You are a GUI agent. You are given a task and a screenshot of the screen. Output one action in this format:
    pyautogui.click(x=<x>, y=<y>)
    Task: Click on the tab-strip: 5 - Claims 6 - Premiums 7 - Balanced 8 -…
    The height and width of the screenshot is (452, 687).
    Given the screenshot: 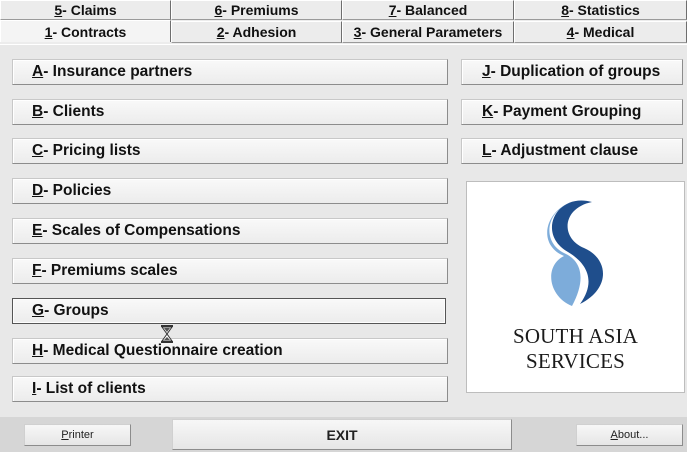 What is the action you would take?
    pyautogui.click(x=343, y=22)
    